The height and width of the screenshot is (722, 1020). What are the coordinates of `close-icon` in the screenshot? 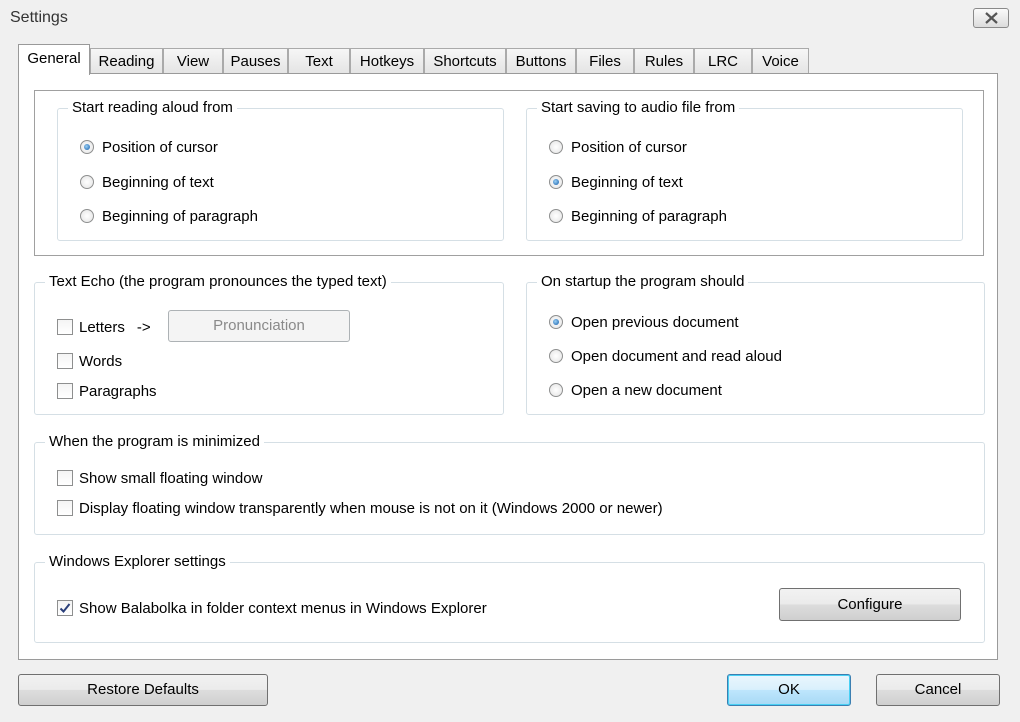 It's located at (991, 18).